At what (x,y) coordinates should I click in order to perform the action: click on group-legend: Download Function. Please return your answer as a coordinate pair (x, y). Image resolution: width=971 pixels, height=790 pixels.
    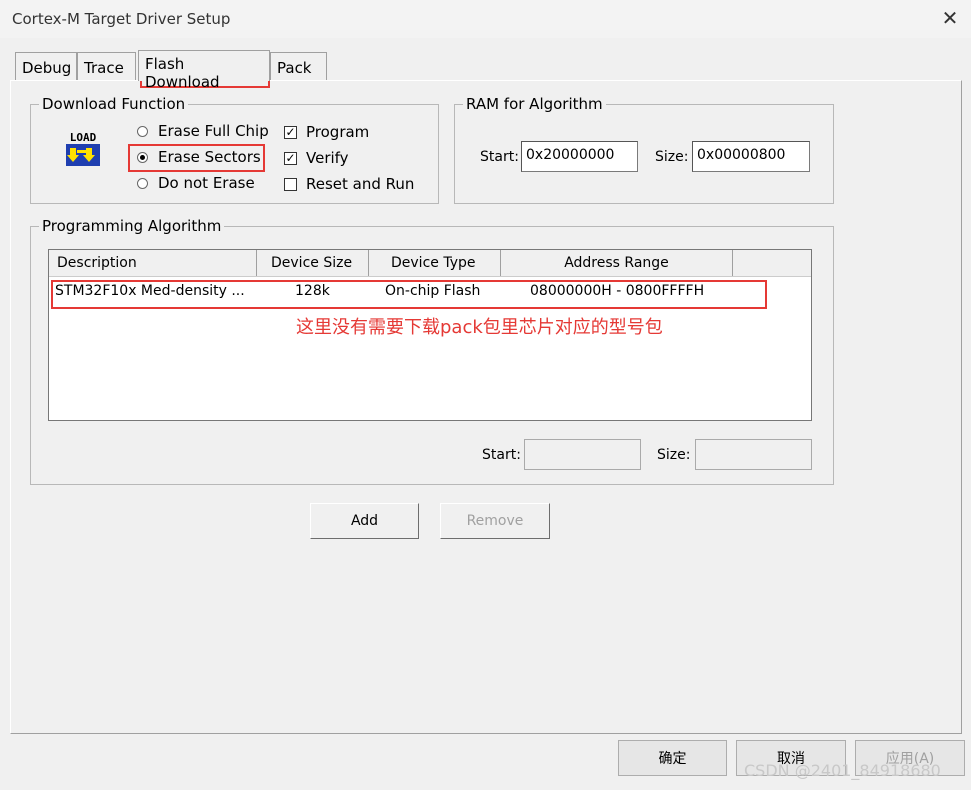
    Looking at the image, I should click on (114, 104).